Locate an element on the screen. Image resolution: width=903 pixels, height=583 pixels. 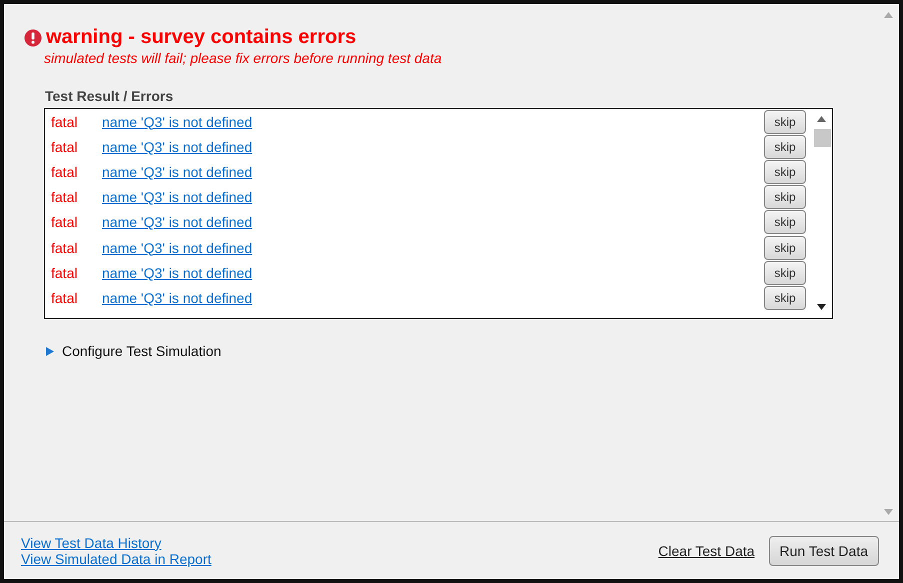
scroll-down-icon is located at coordinates (821, 307).